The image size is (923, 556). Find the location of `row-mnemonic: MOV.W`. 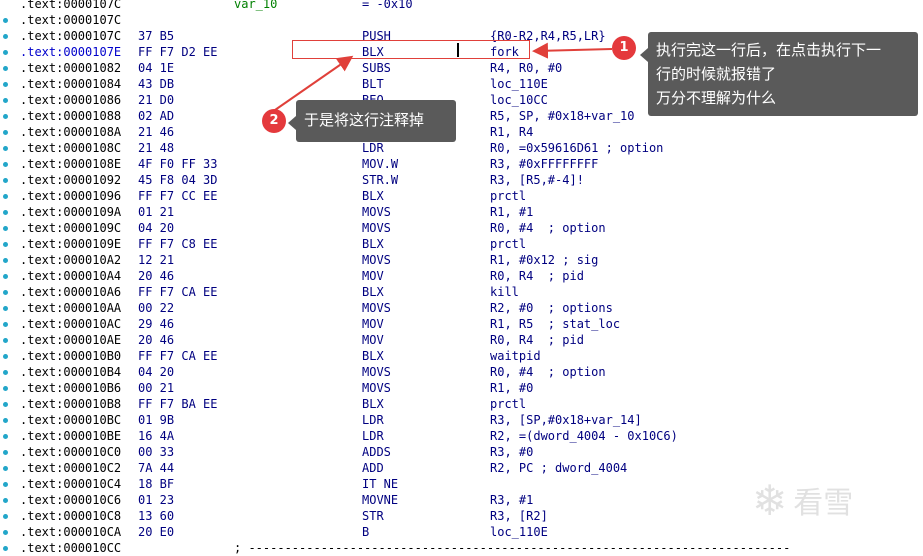

row-mnemonic: MOV.W is located at coordinates (380, 164).